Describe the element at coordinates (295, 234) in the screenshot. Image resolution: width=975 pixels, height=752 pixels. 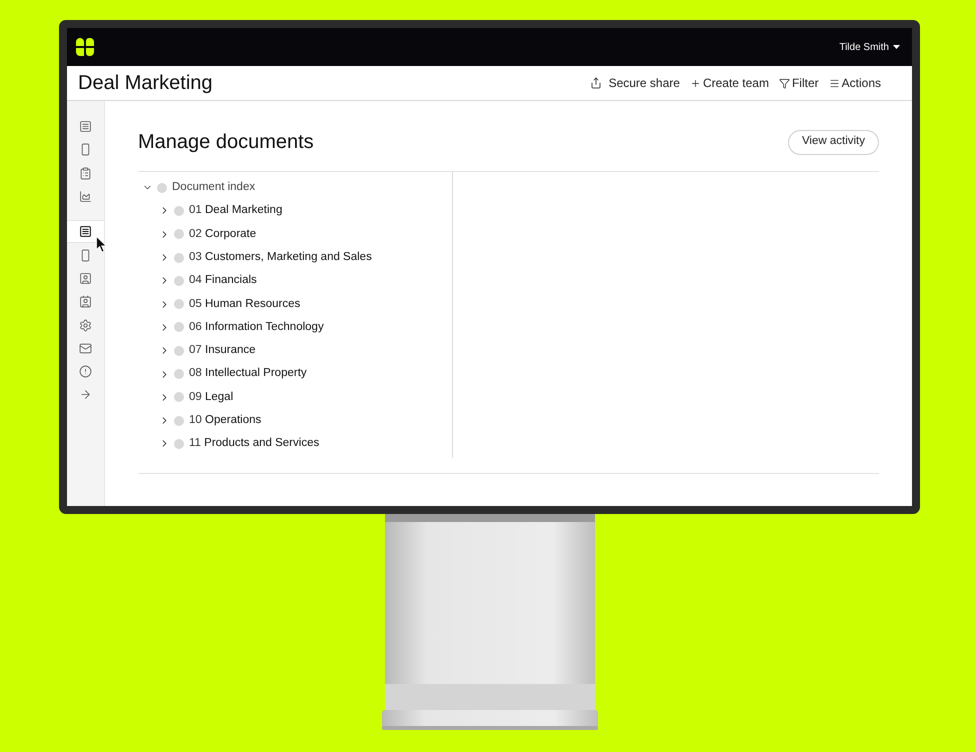
I see `tree-item: 02 Corporate` at that location.